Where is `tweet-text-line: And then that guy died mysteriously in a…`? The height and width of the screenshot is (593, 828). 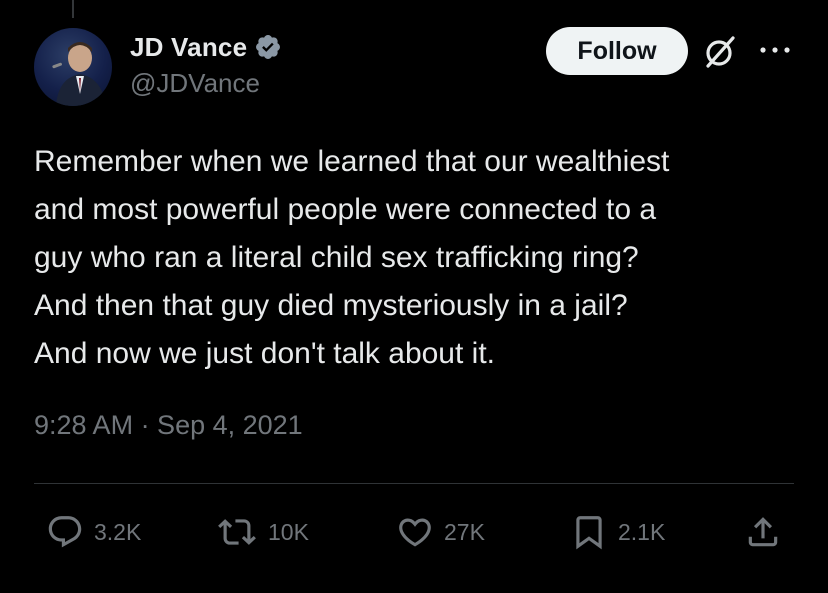 tweet-text-line: And then that guy died mysteriously in a… is located at coordinates (331, 305).